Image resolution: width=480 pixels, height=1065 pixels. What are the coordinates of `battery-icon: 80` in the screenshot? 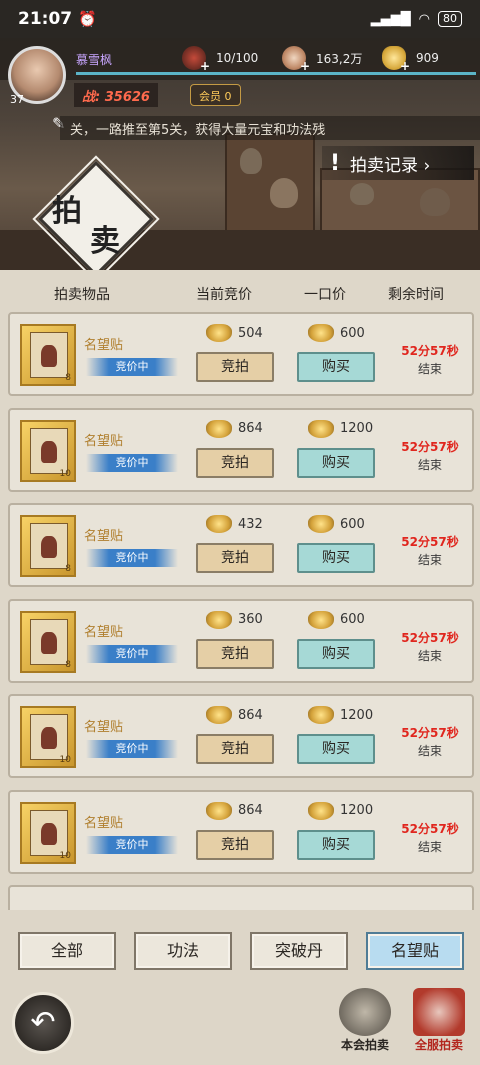 It's located at (450, 19).